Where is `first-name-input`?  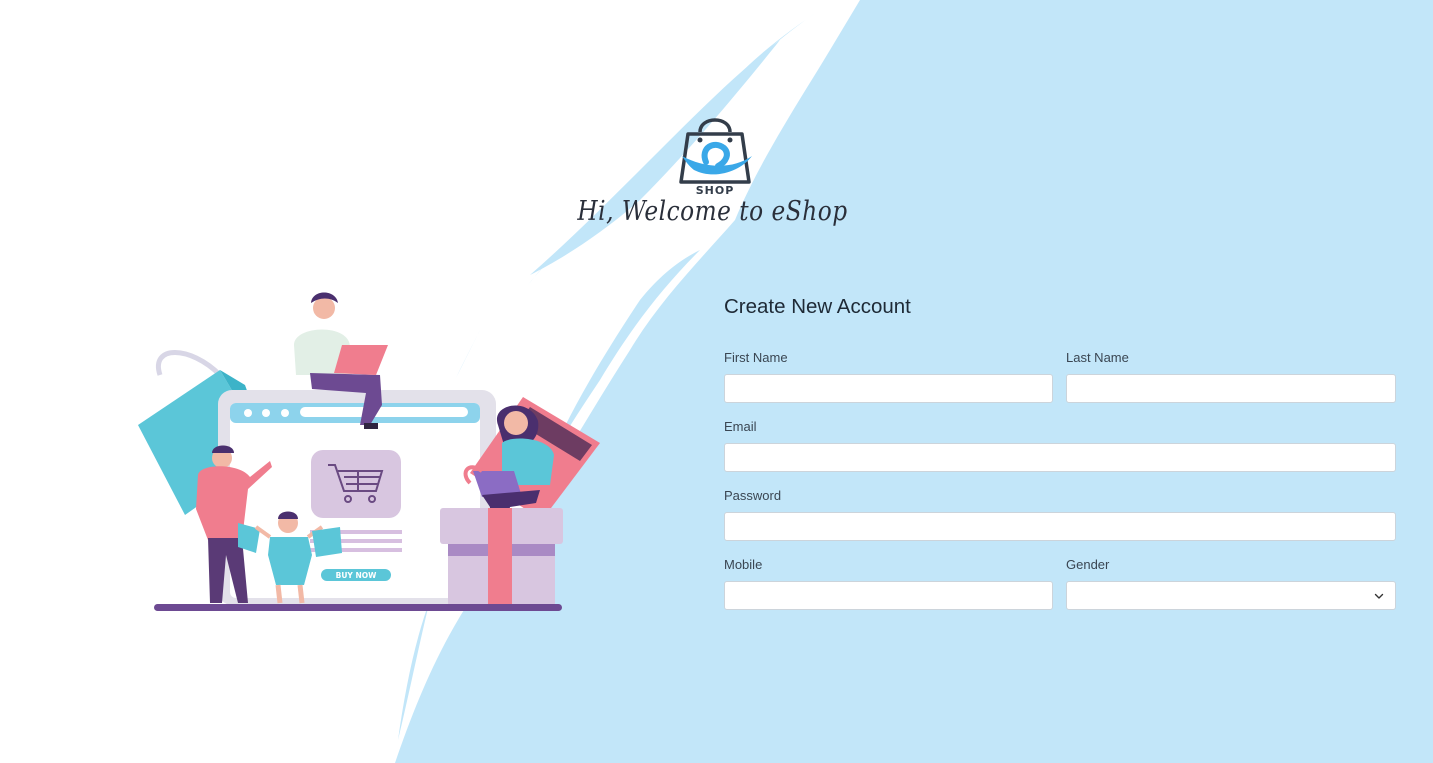 first-name-input is located at coordinates (888, 388).